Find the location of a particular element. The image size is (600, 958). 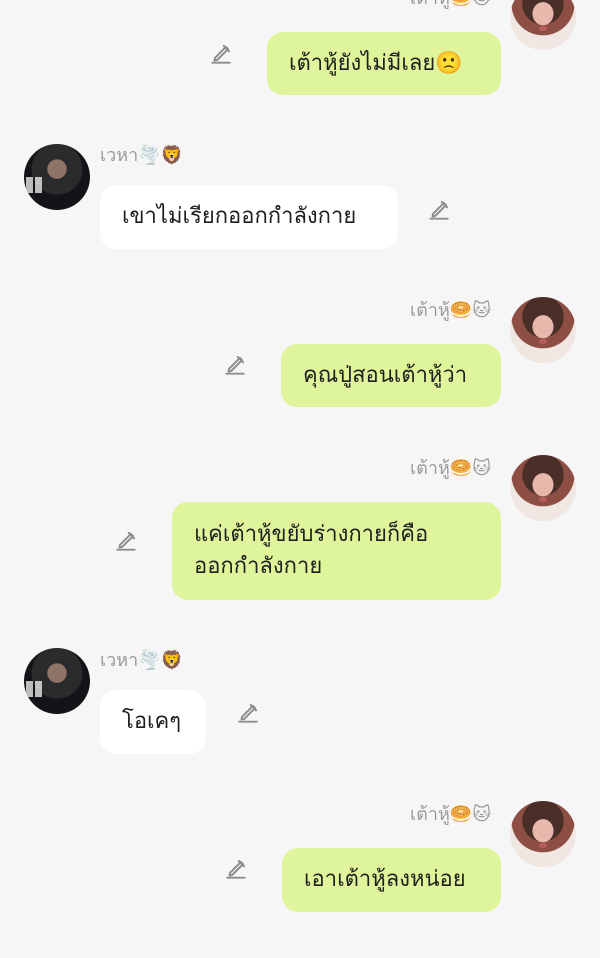

message-bubble: คุณปู่สอนเต้าหู้ว่า is located at coordinates (391, 375).